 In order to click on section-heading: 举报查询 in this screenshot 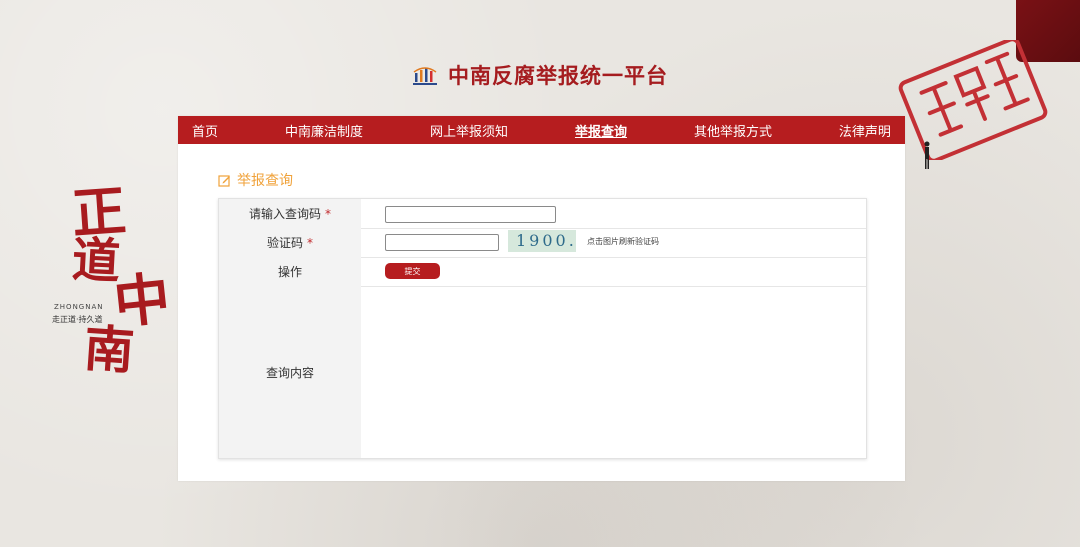, I will do `click(255, 180)`.